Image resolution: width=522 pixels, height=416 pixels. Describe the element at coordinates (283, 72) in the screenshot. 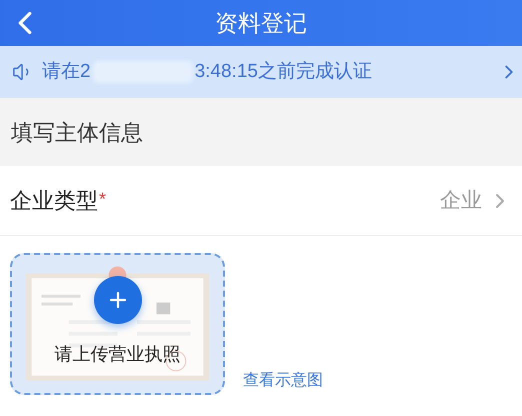

I see `notice-text-end: 3:48:15之前完成认证` at that location.